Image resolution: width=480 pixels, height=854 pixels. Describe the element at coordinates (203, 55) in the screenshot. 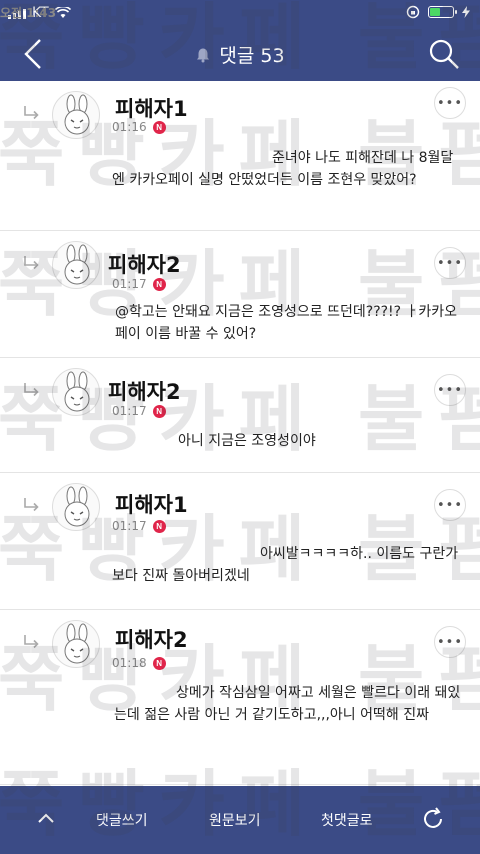

I see `bell-icon` at that location.